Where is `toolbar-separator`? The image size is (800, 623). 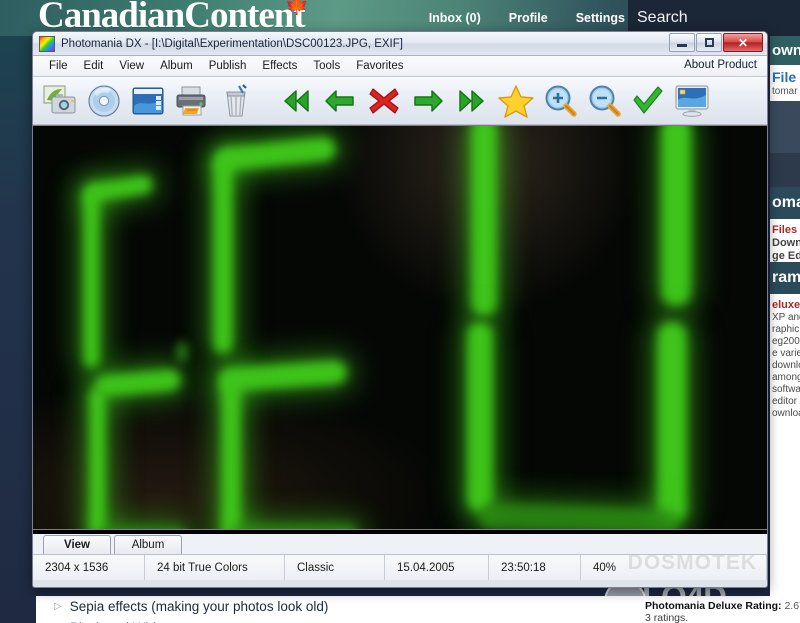
toolbar-separator is located at coordinates (266, 101).